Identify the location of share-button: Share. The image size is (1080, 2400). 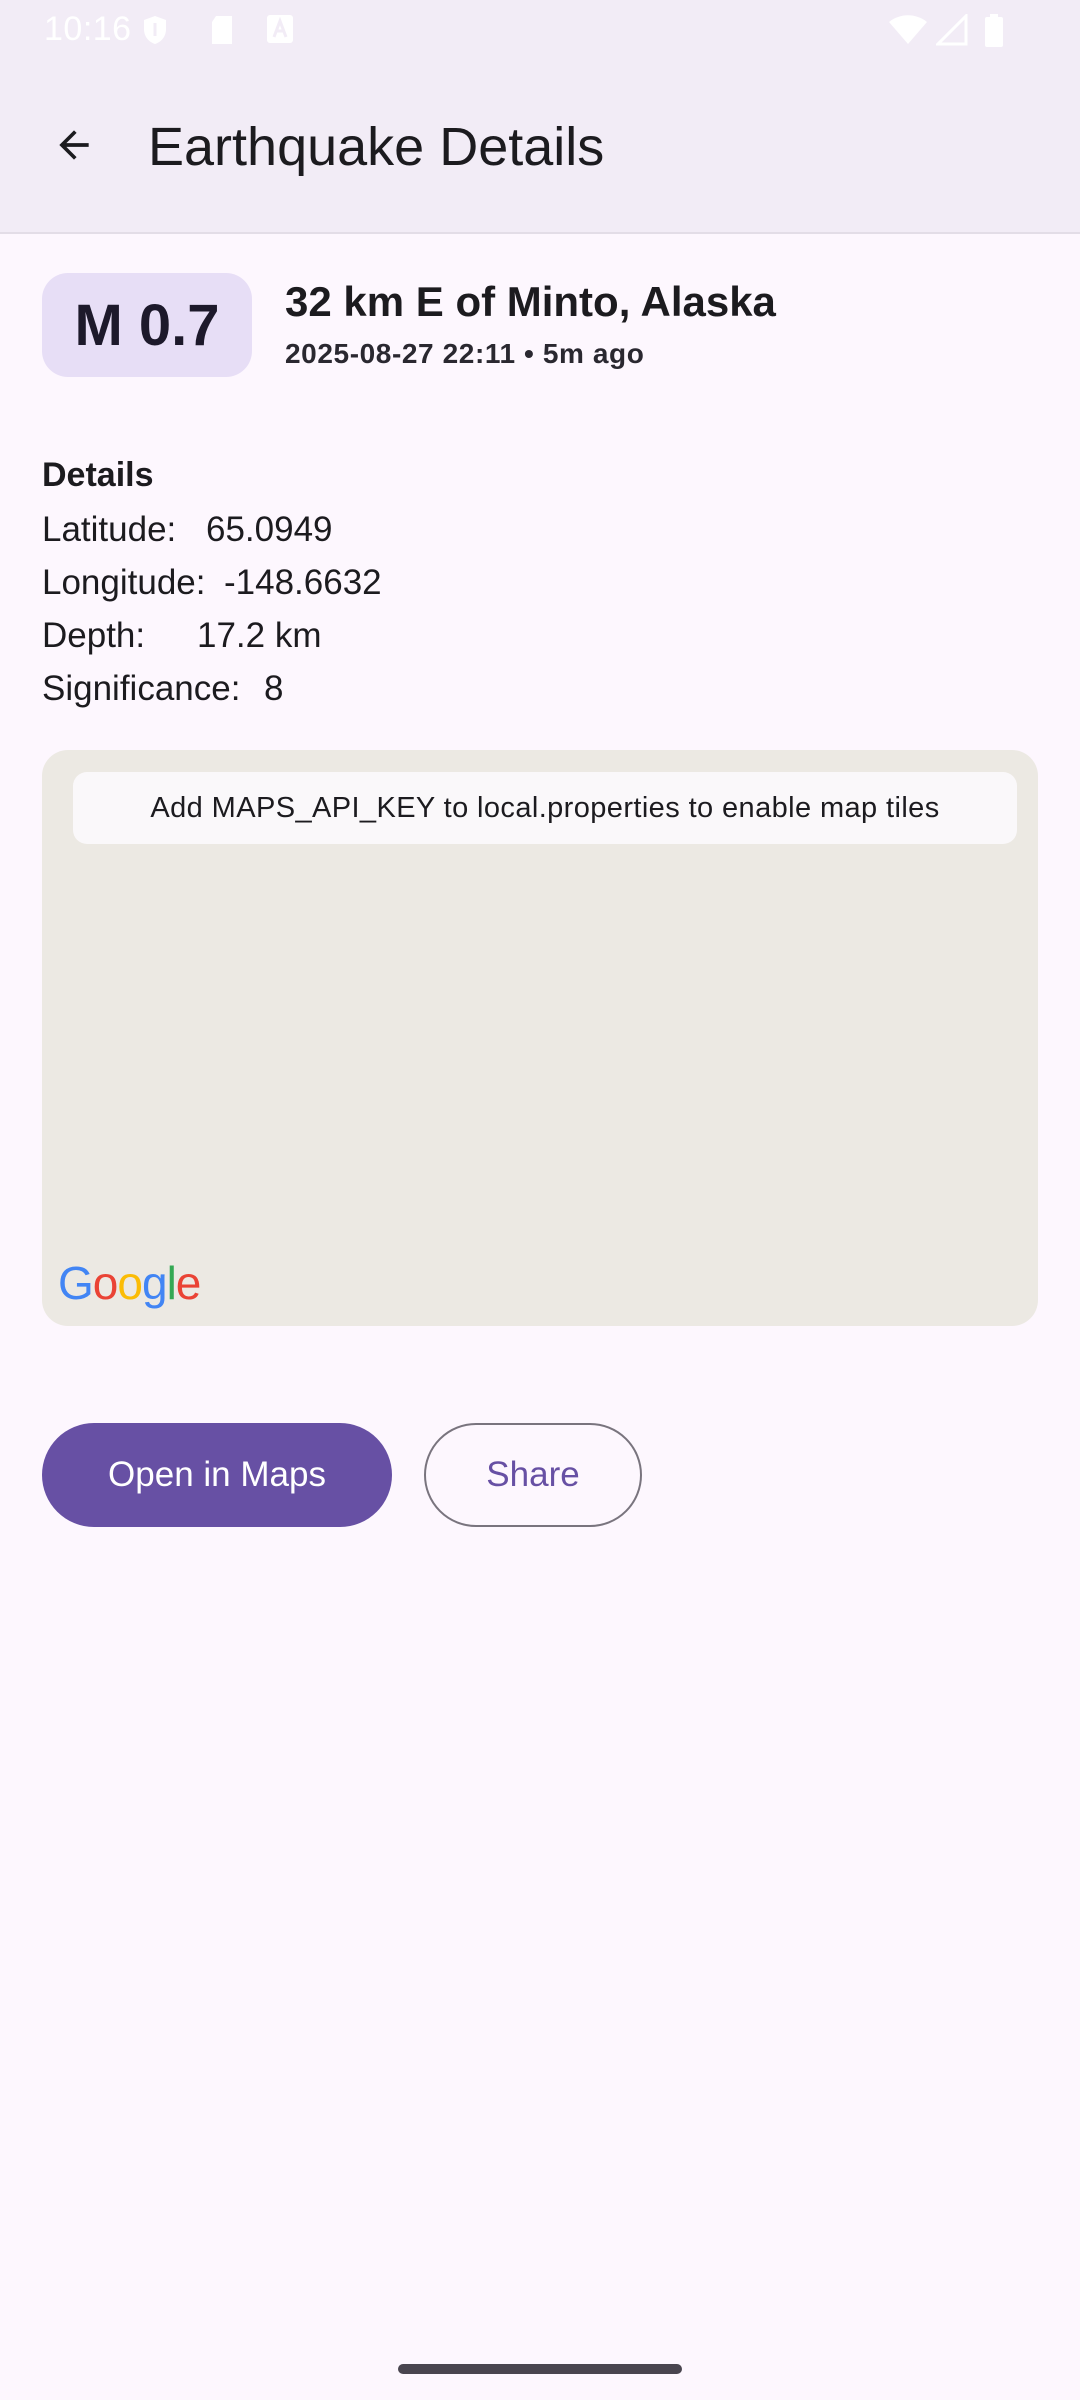
(533, 1475).